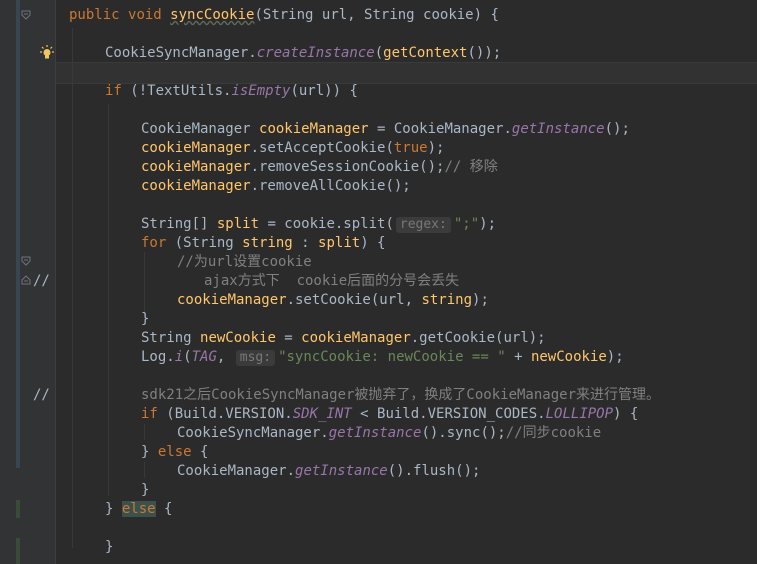 The width and height of the screenshot is (757, 564). I want to click on code-line: //为url设置cookie, so click(244, 262).